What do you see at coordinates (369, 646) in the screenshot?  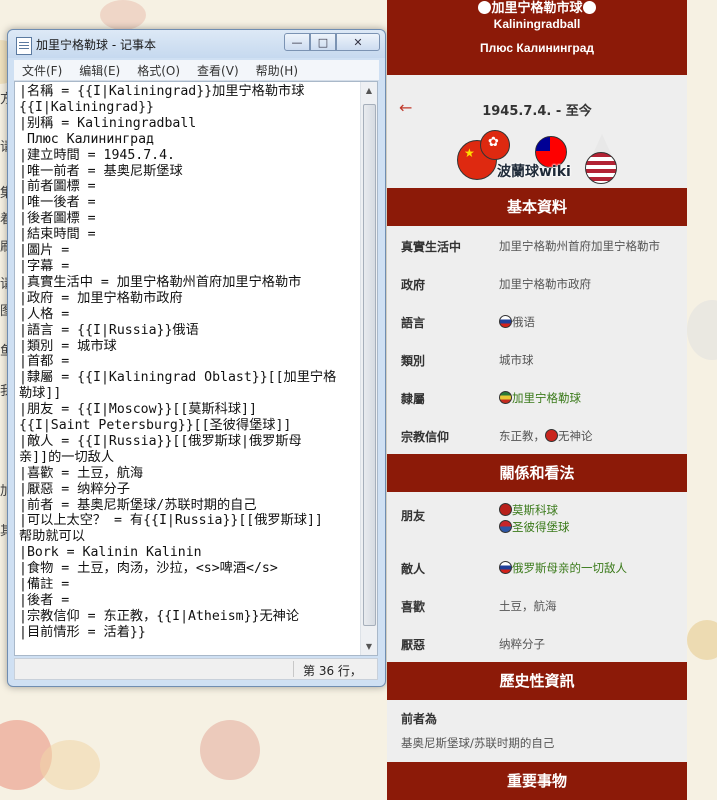 I see `scroll-down-arrow-icon: ▼` at bounding box center [369, 646].